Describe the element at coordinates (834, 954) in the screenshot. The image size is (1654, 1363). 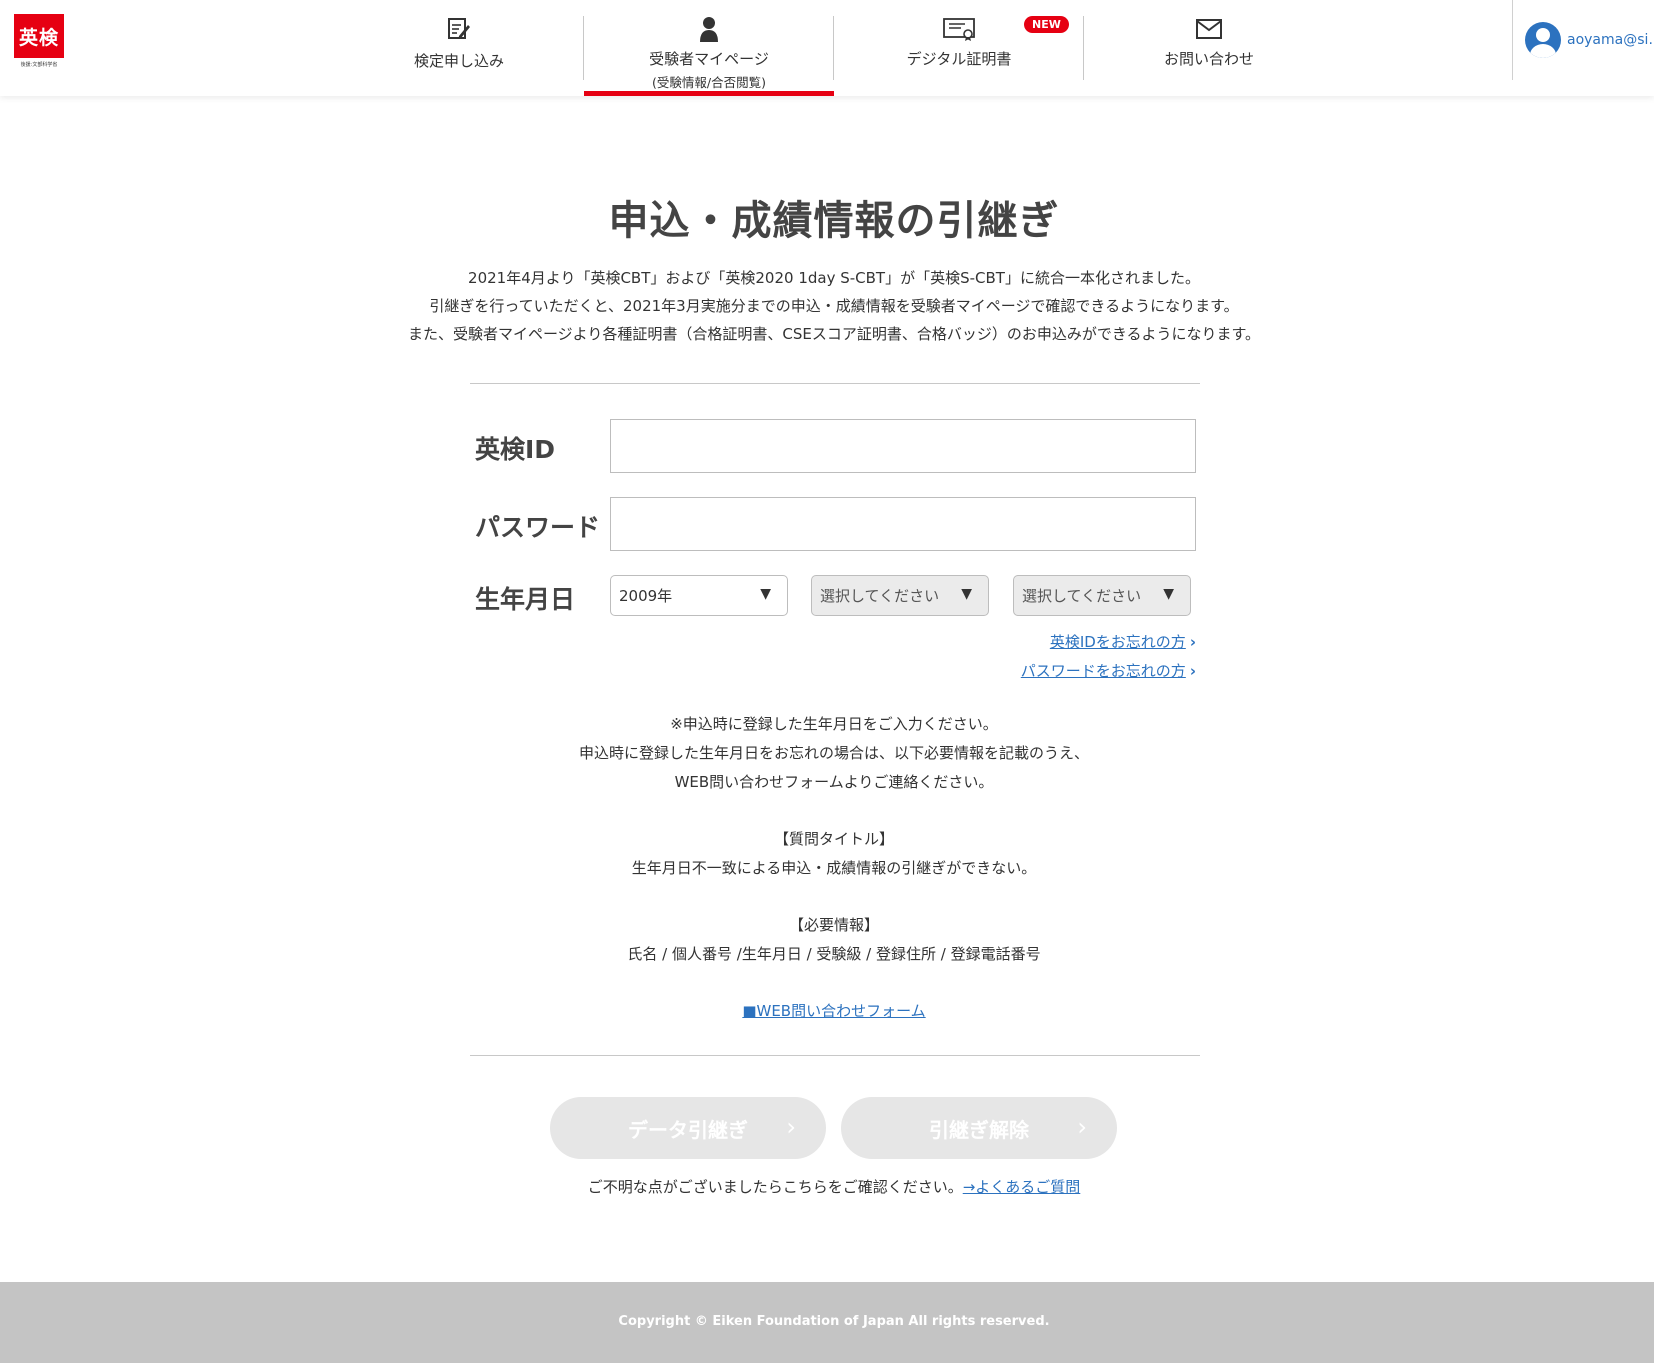
I see `required-info-text: 氏名 / 個人番号 /生年月日 / 受験級 / 登録住所 / 登録電話番号` at that location.